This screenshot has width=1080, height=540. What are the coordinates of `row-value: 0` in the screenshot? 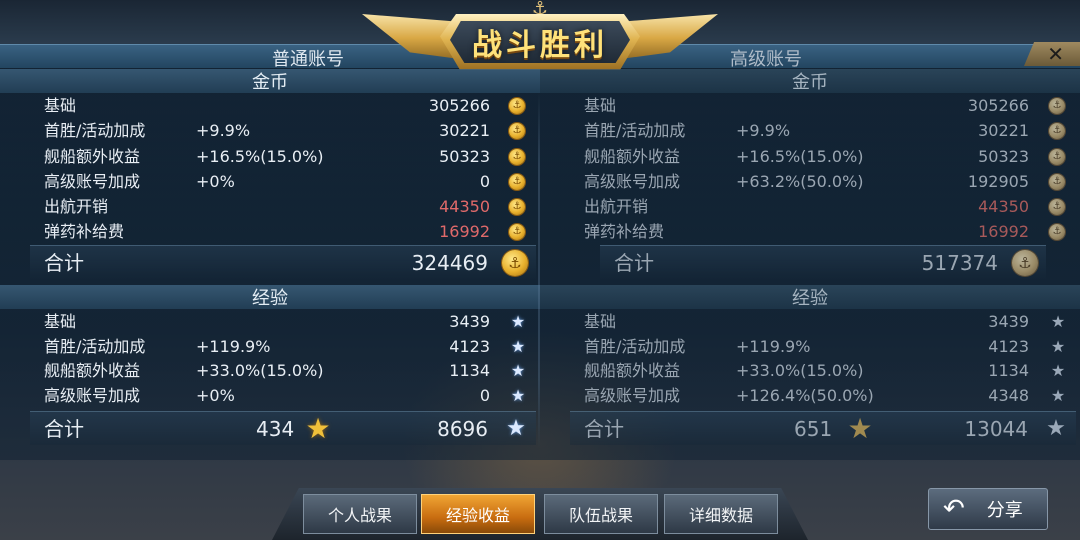 It's located at (484, 395).